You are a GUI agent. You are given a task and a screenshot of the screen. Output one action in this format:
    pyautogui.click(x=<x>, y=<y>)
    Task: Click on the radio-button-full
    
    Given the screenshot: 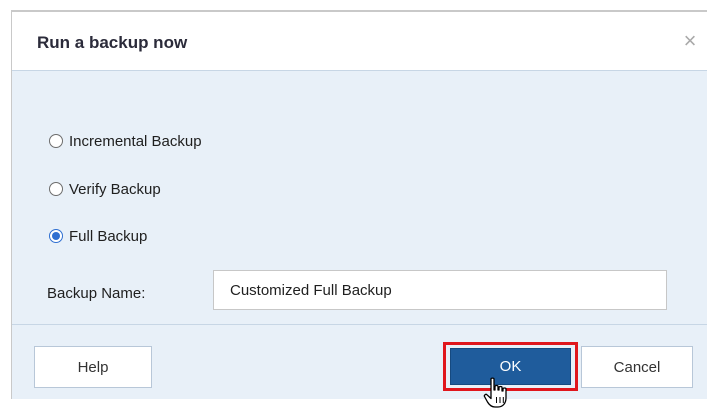 What is the action you would take?
    pyautogui.click(x=56, y=236)
    